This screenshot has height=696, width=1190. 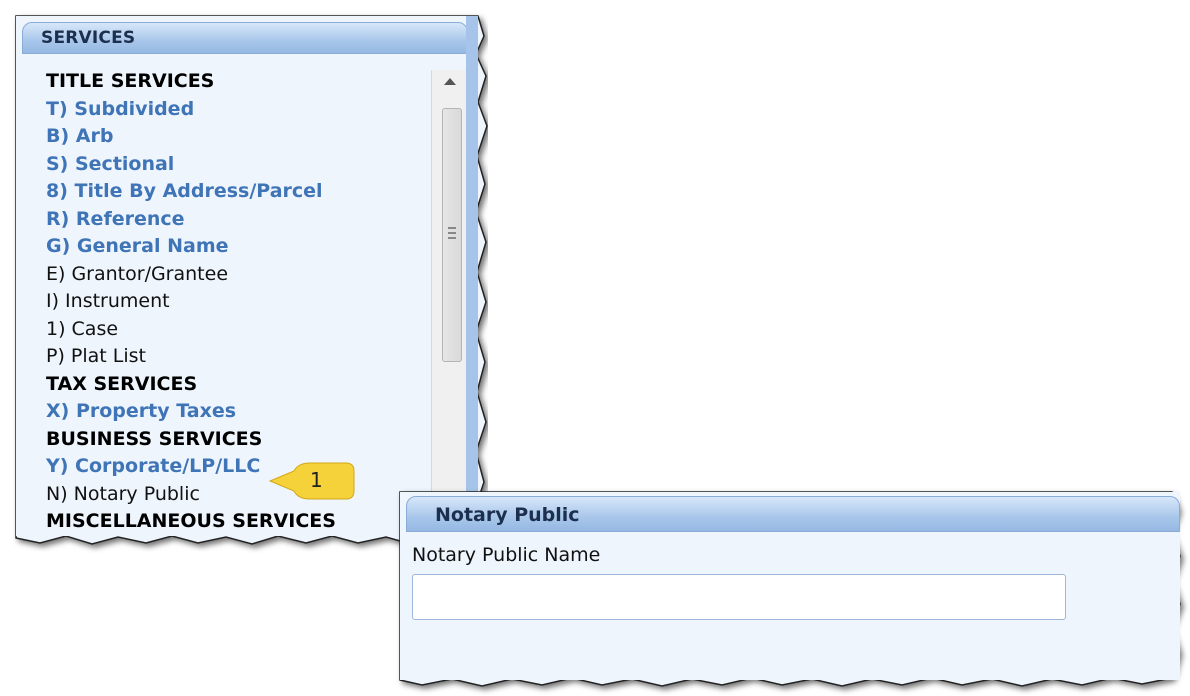 I want to click on notary-name-input, so click(x=739, y=597).